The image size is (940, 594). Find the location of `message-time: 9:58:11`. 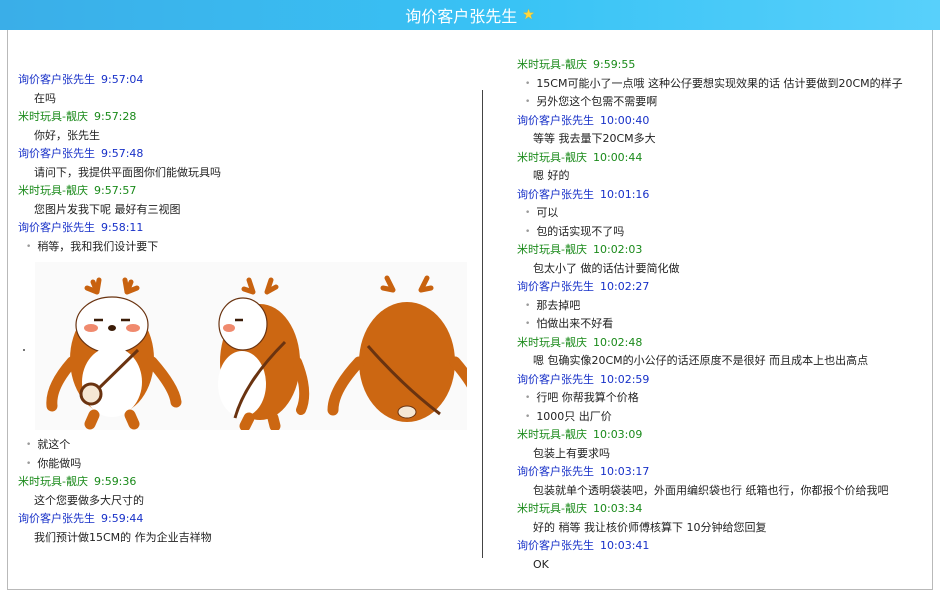

message-time: 9:58:11 is located at coordinates (122, 227).